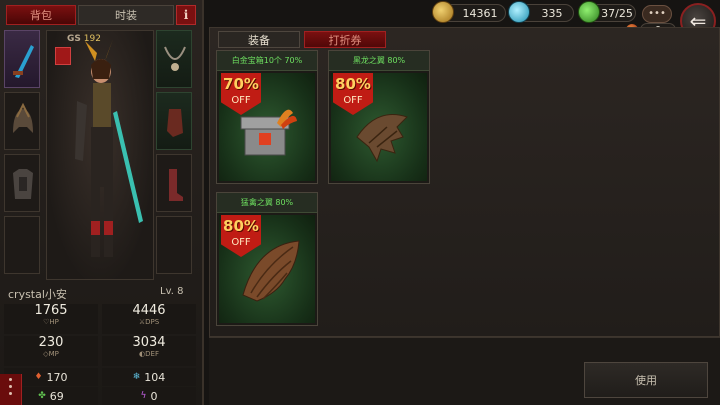 This screenshot has width=720, height=405. I want to click on potion-icon, so click(589, 12).